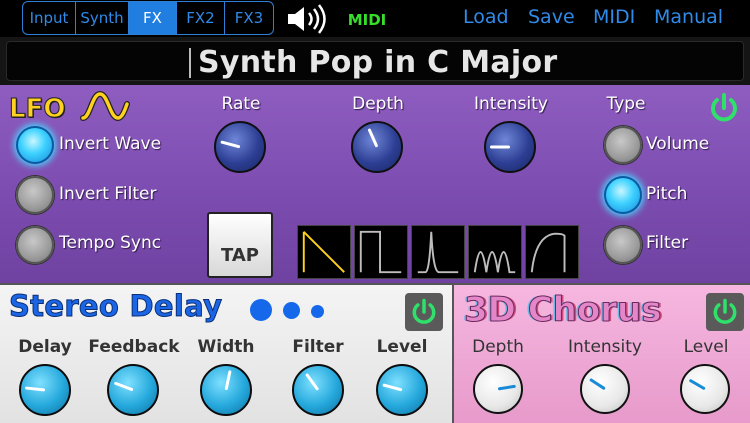 The width and height of the screenshot is (750, 423). Describe the element at coordinates (667, 243) in the screenshot. I see `type-filter-label: Filter` at that location.